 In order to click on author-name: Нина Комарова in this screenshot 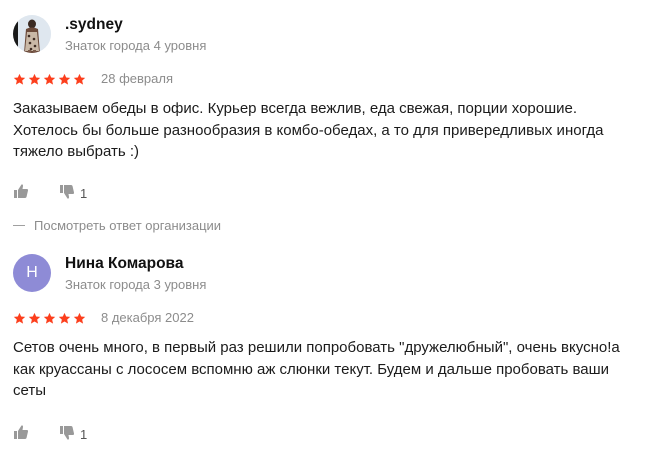, I will do `click(124, 264)`.